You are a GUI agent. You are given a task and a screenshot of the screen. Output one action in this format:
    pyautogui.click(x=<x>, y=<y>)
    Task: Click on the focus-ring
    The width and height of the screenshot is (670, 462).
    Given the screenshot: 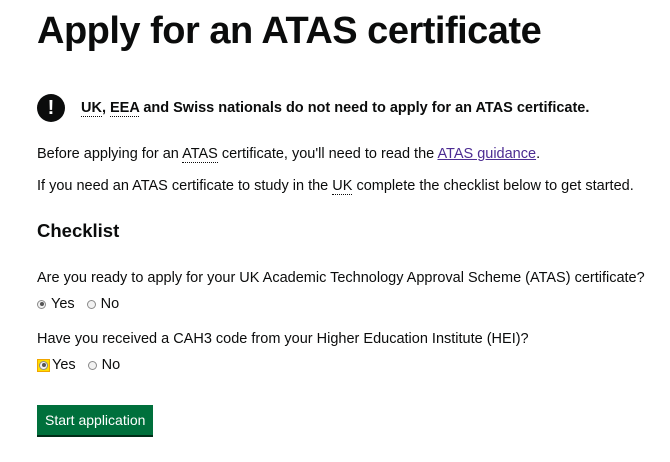 What is the action you would take?
    pyautogui.click(x=43, y=365)
    